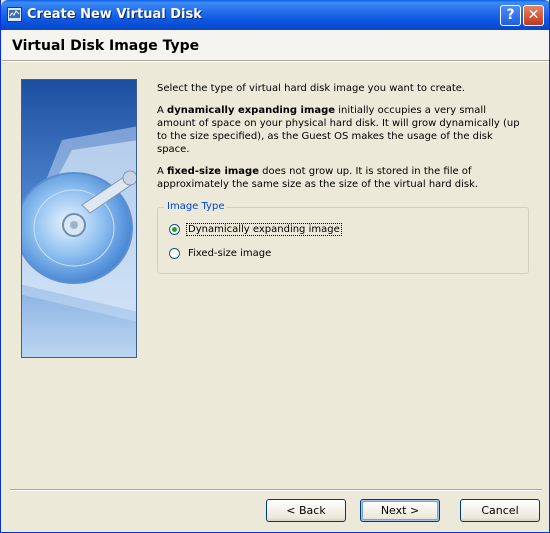 The height and width of the screenshot is (533, 550). Describe the element at coordinates (114, 14) in the screenshot. I see `window-title: Create New Virtual Disk` at that location.